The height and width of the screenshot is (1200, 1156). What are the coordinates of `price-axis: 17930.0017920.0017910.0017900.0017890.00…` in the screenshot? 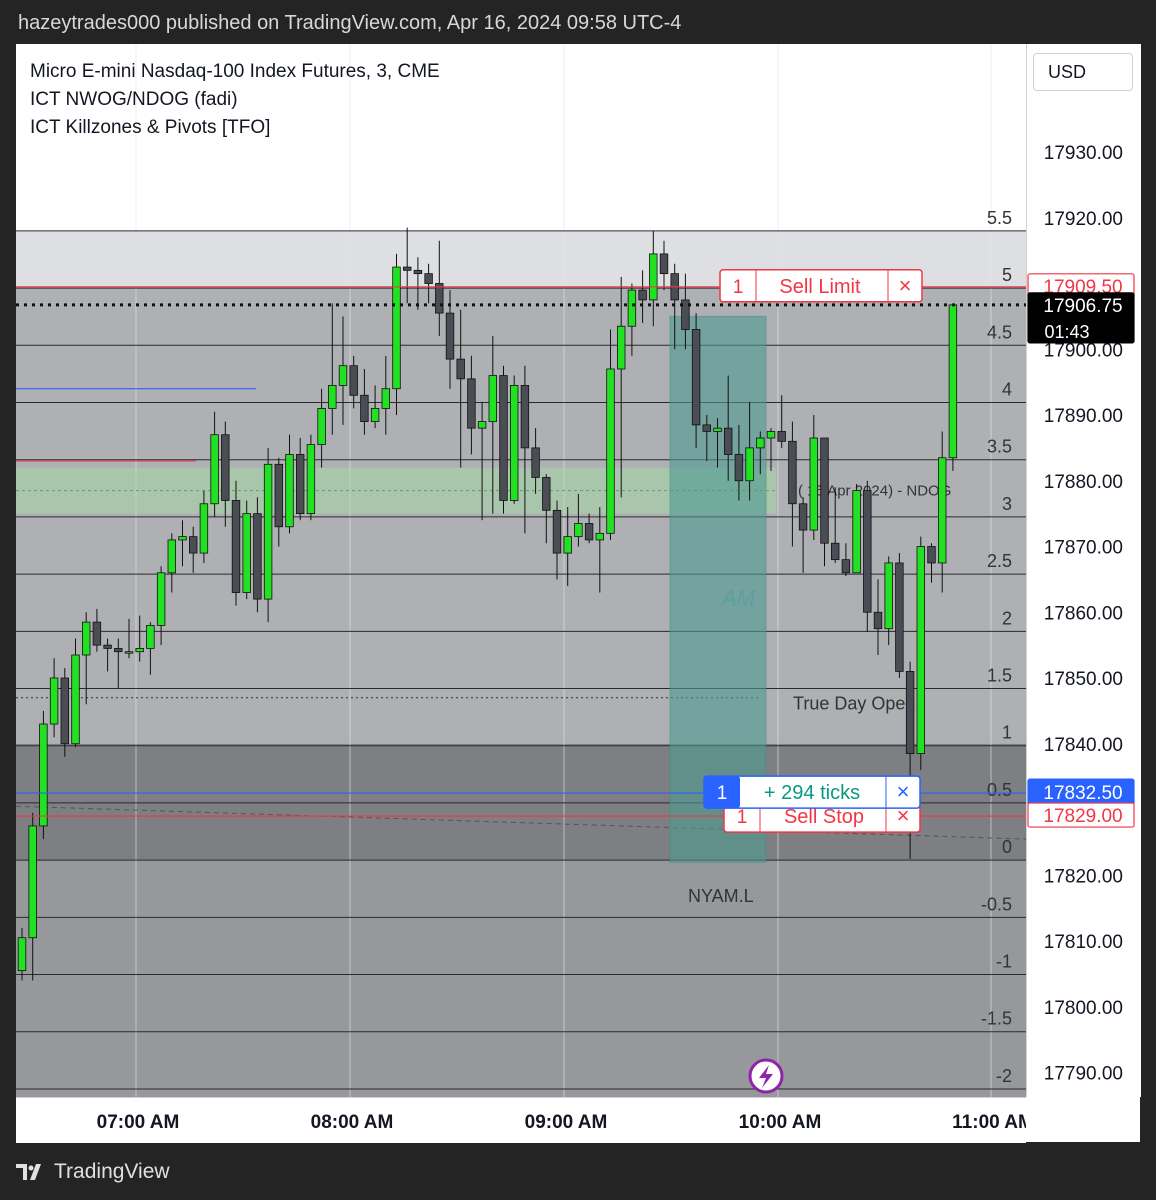 It's located at (1083, 570).